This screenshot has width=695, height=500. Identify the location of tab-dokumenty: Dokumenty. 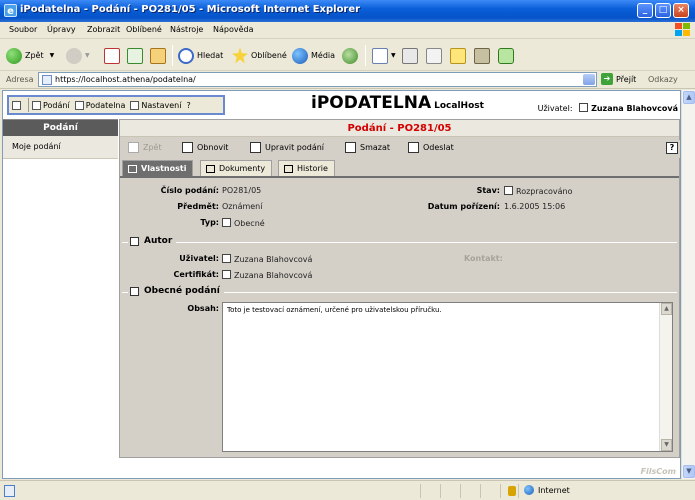
(236, 168).